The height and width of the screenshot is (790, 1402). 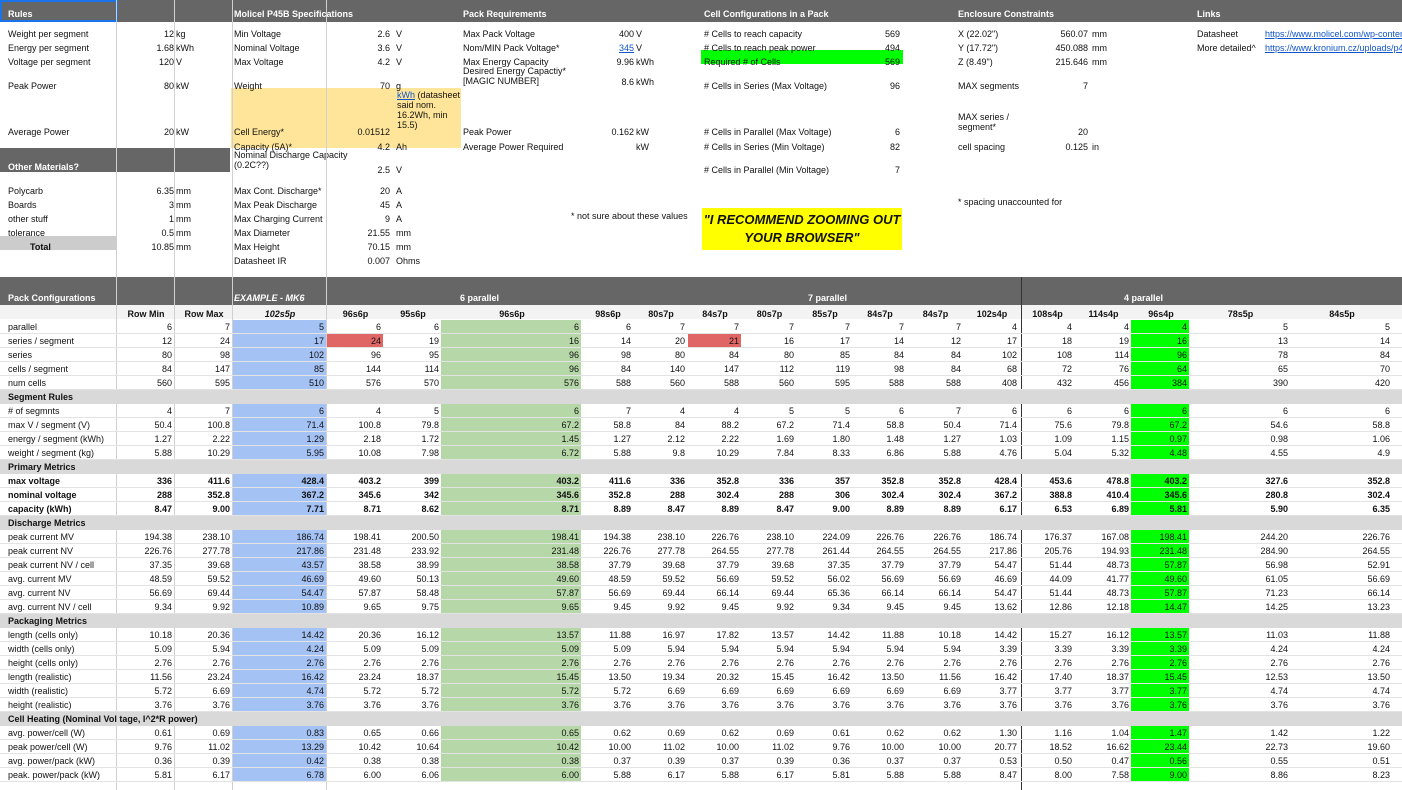 What do you see at coordinates (842, 383) in the screenshot?
I see `data-cell: 595` at bounding box center [842, 383].